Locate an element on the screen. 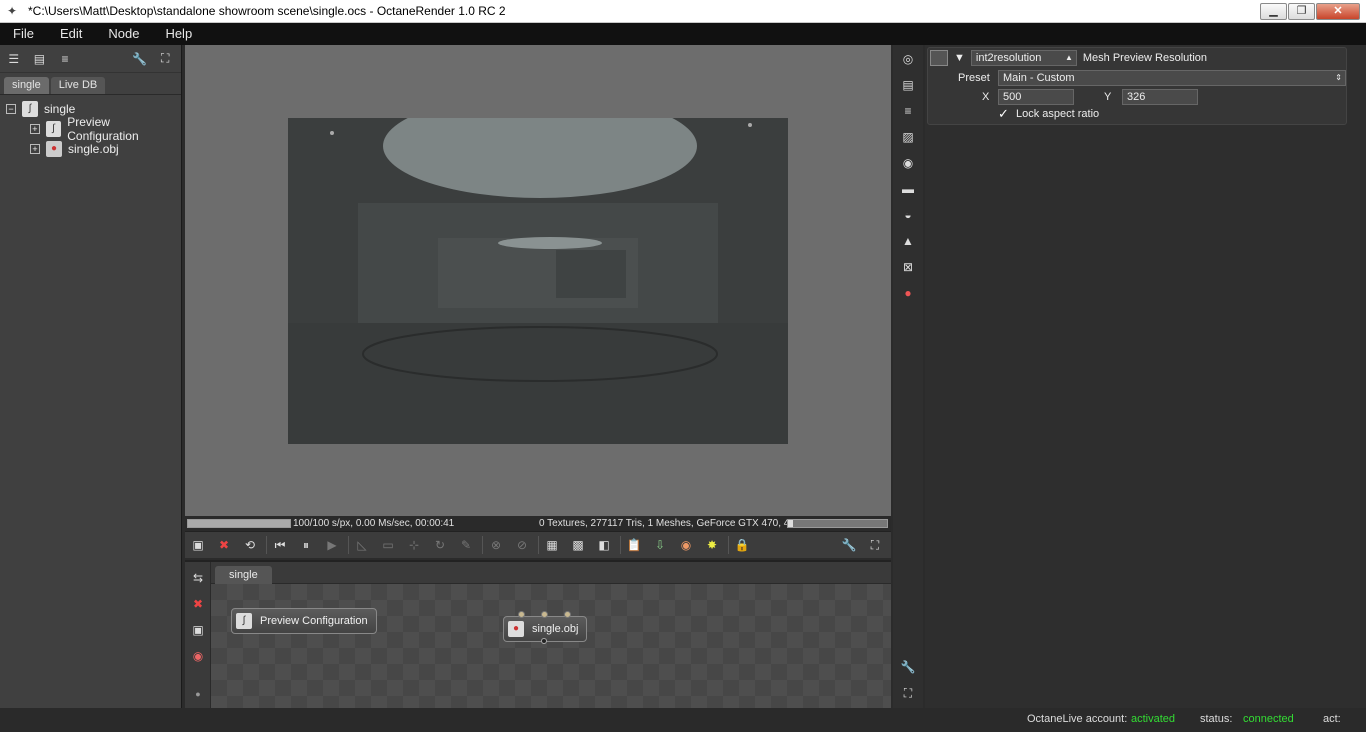  maximize-button: ❐ is located at coordinates (1301, 11).